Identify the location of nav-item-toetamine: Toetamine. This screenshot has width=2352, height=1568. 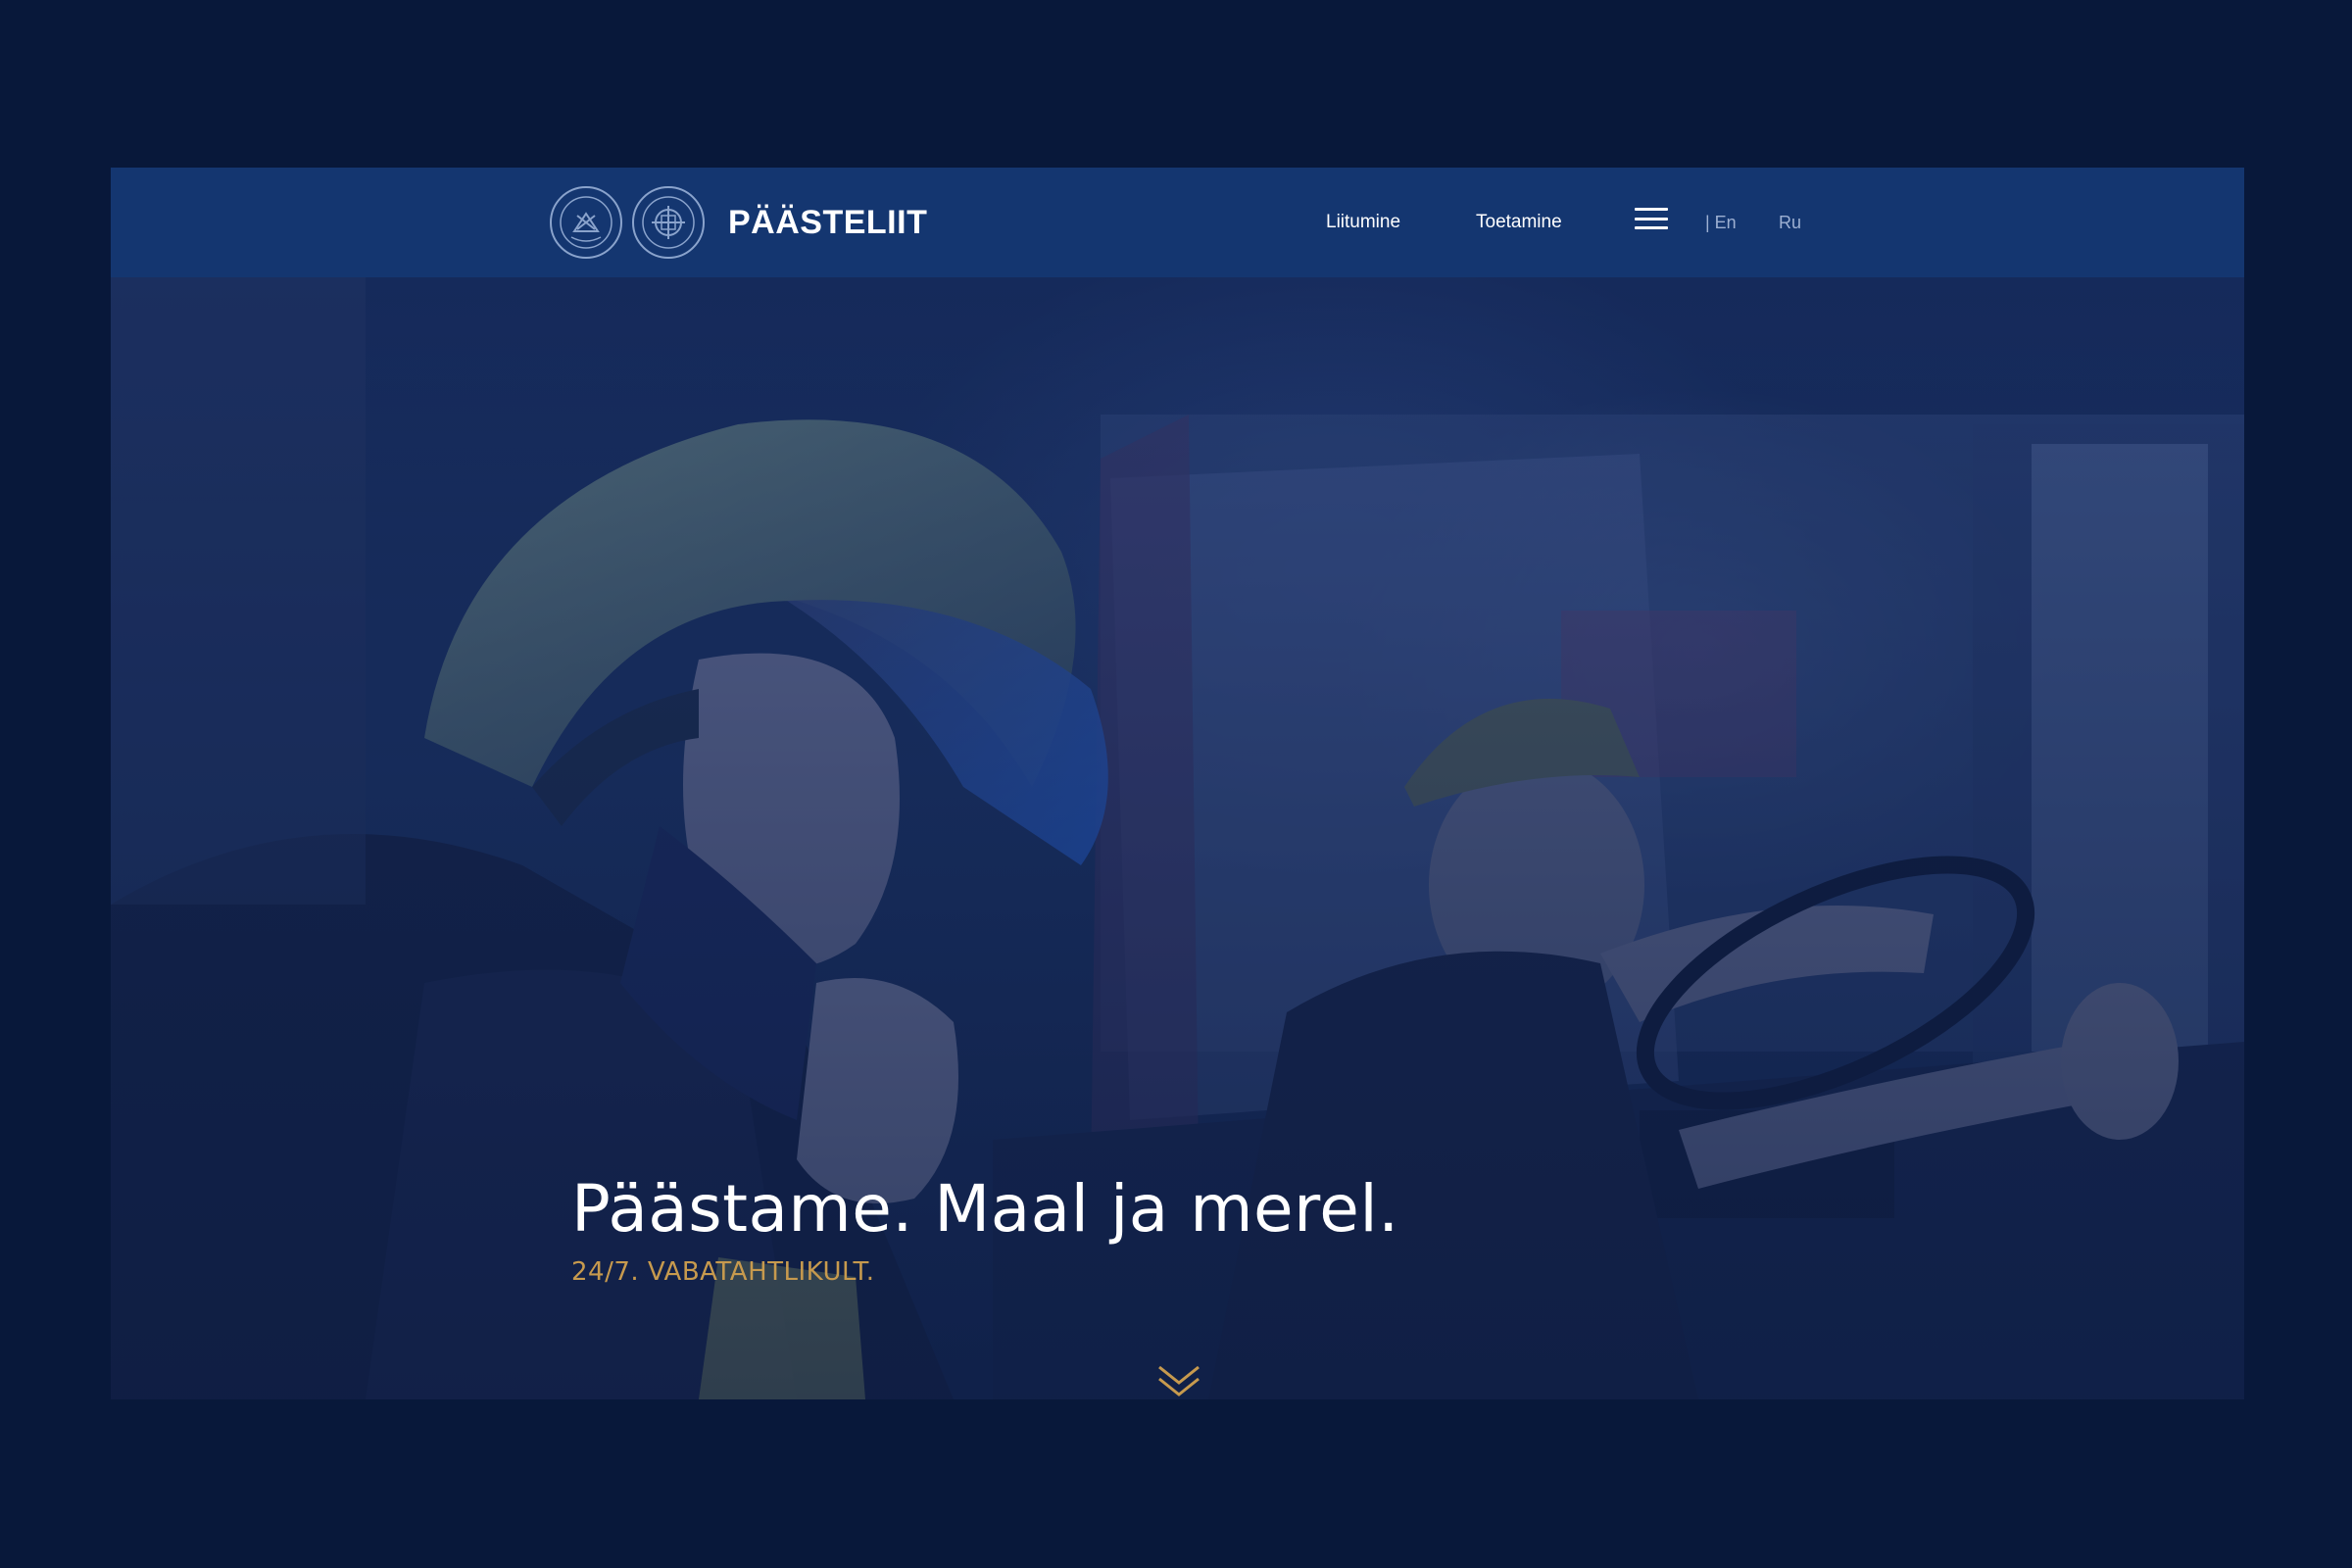
(1519, 223).